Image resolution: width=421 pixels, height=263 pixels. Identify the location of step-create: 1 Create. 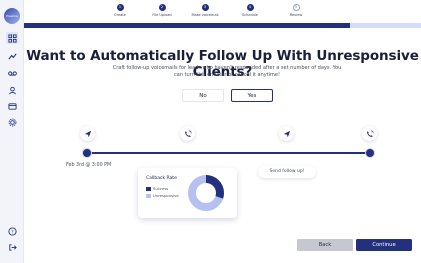
(120, 10).